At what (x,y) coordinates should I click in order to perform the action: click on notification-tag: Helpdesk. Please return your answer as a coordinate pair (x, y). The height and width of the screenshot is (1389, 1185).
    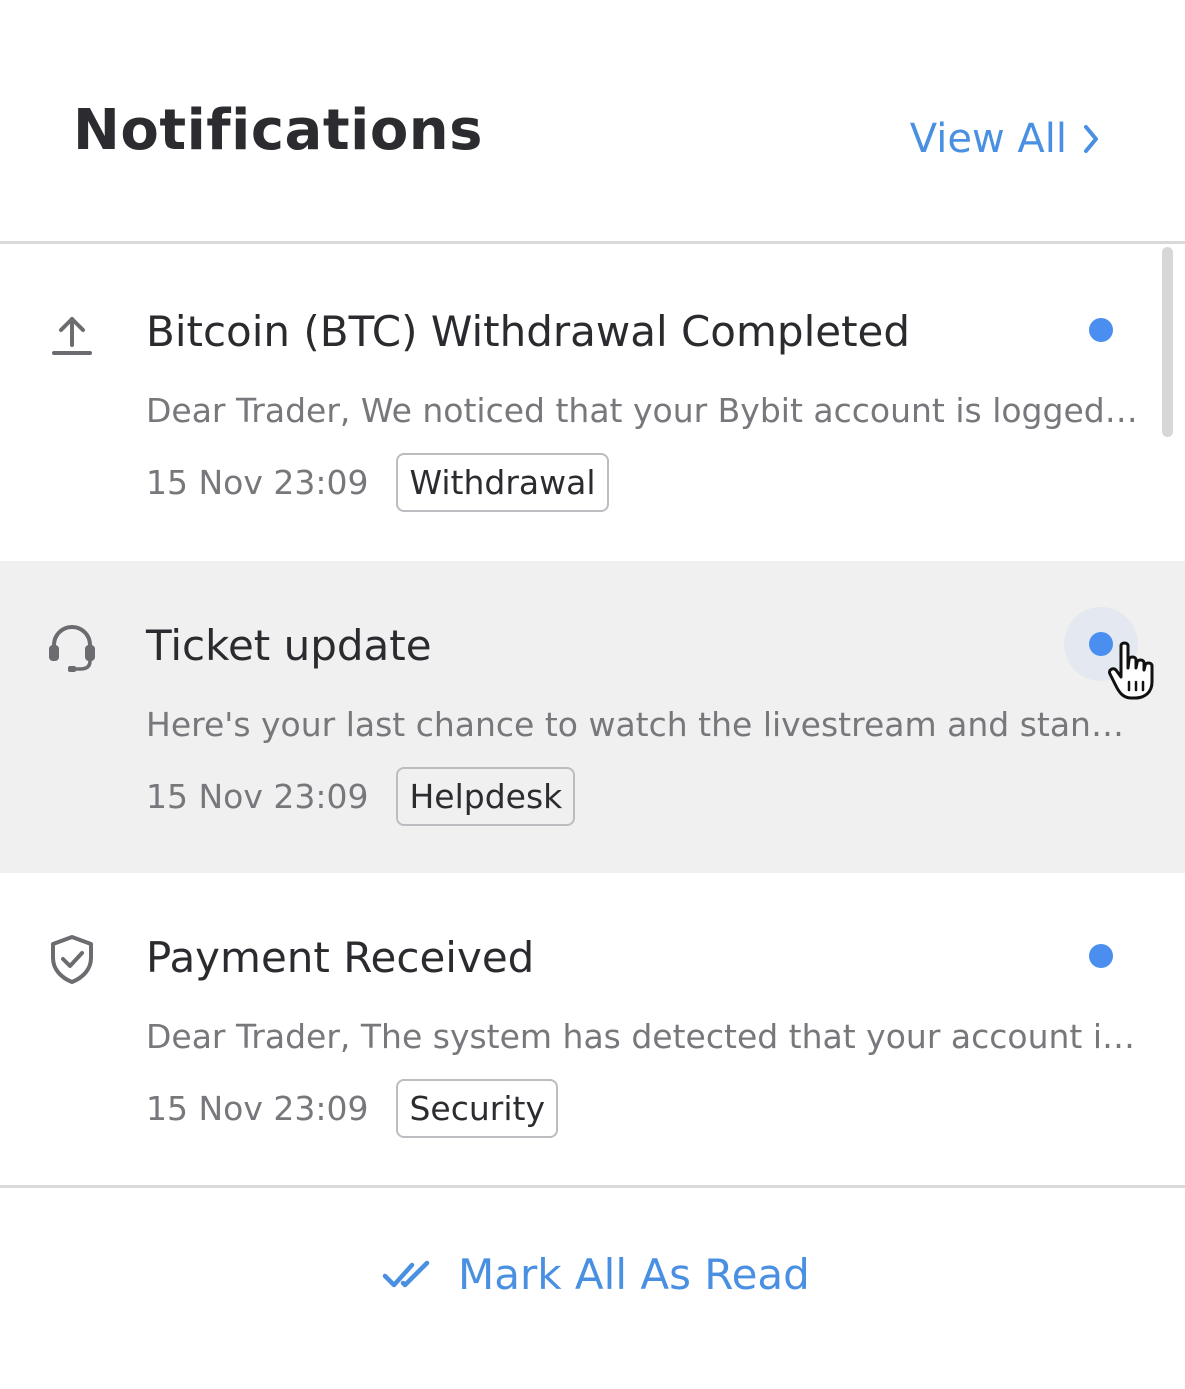
    Looking at the image, I should click on (486, 796).